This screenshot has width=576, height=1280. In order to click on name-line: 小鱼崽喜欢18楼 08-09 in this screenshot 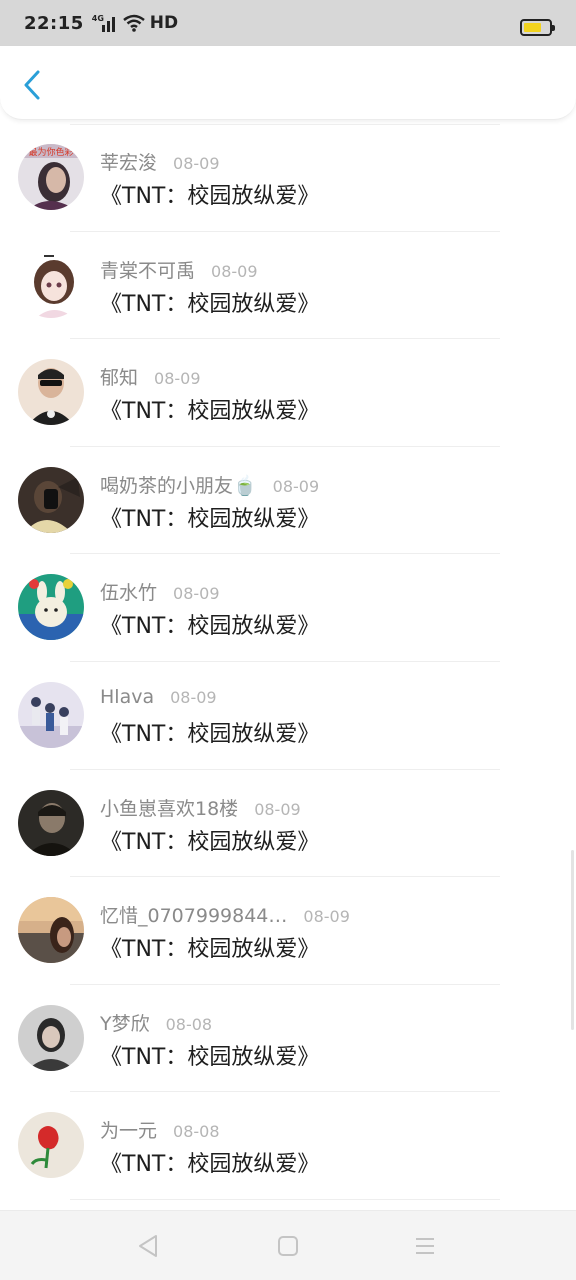, I will do `click(200, 807)`.